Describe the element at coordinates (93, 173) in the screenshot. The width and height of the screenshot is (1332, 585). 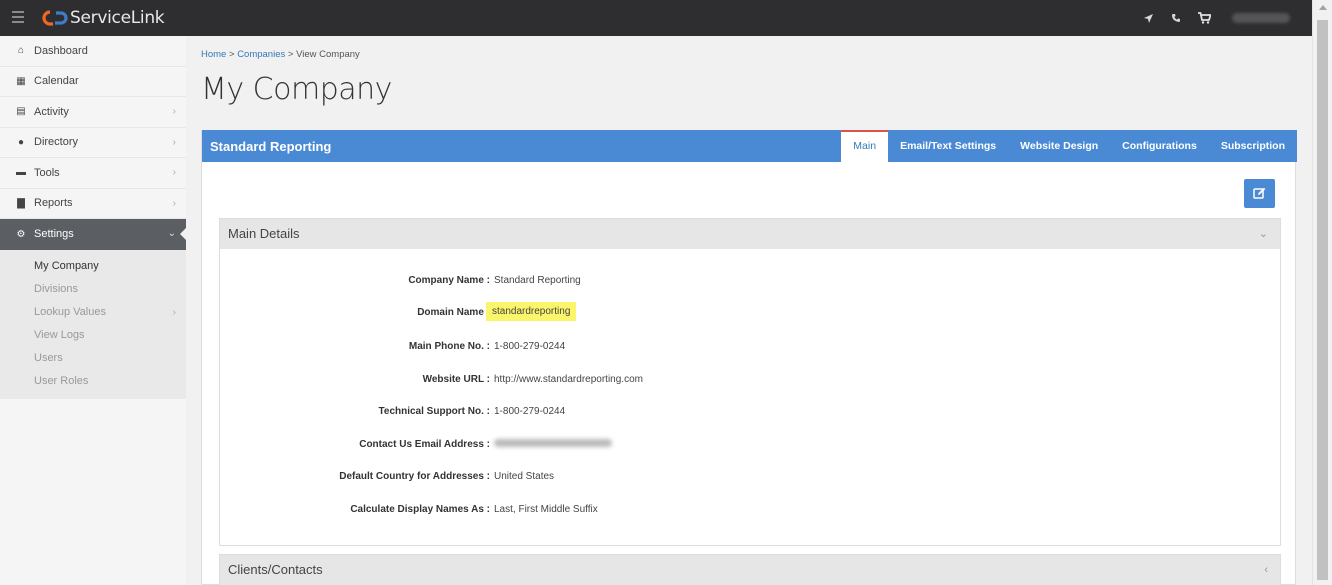
I see `sidebar-item-tools: ▬ Tools ›` at that location.